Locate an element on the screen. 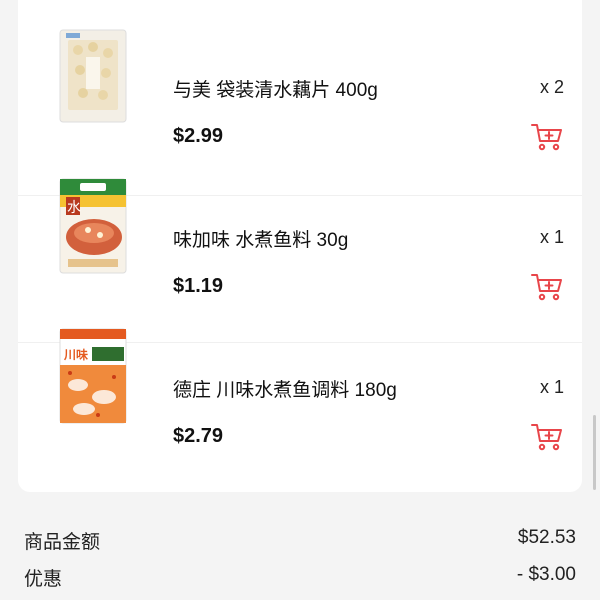  product-quantity: x 2 is located at coordinates (551, 87).